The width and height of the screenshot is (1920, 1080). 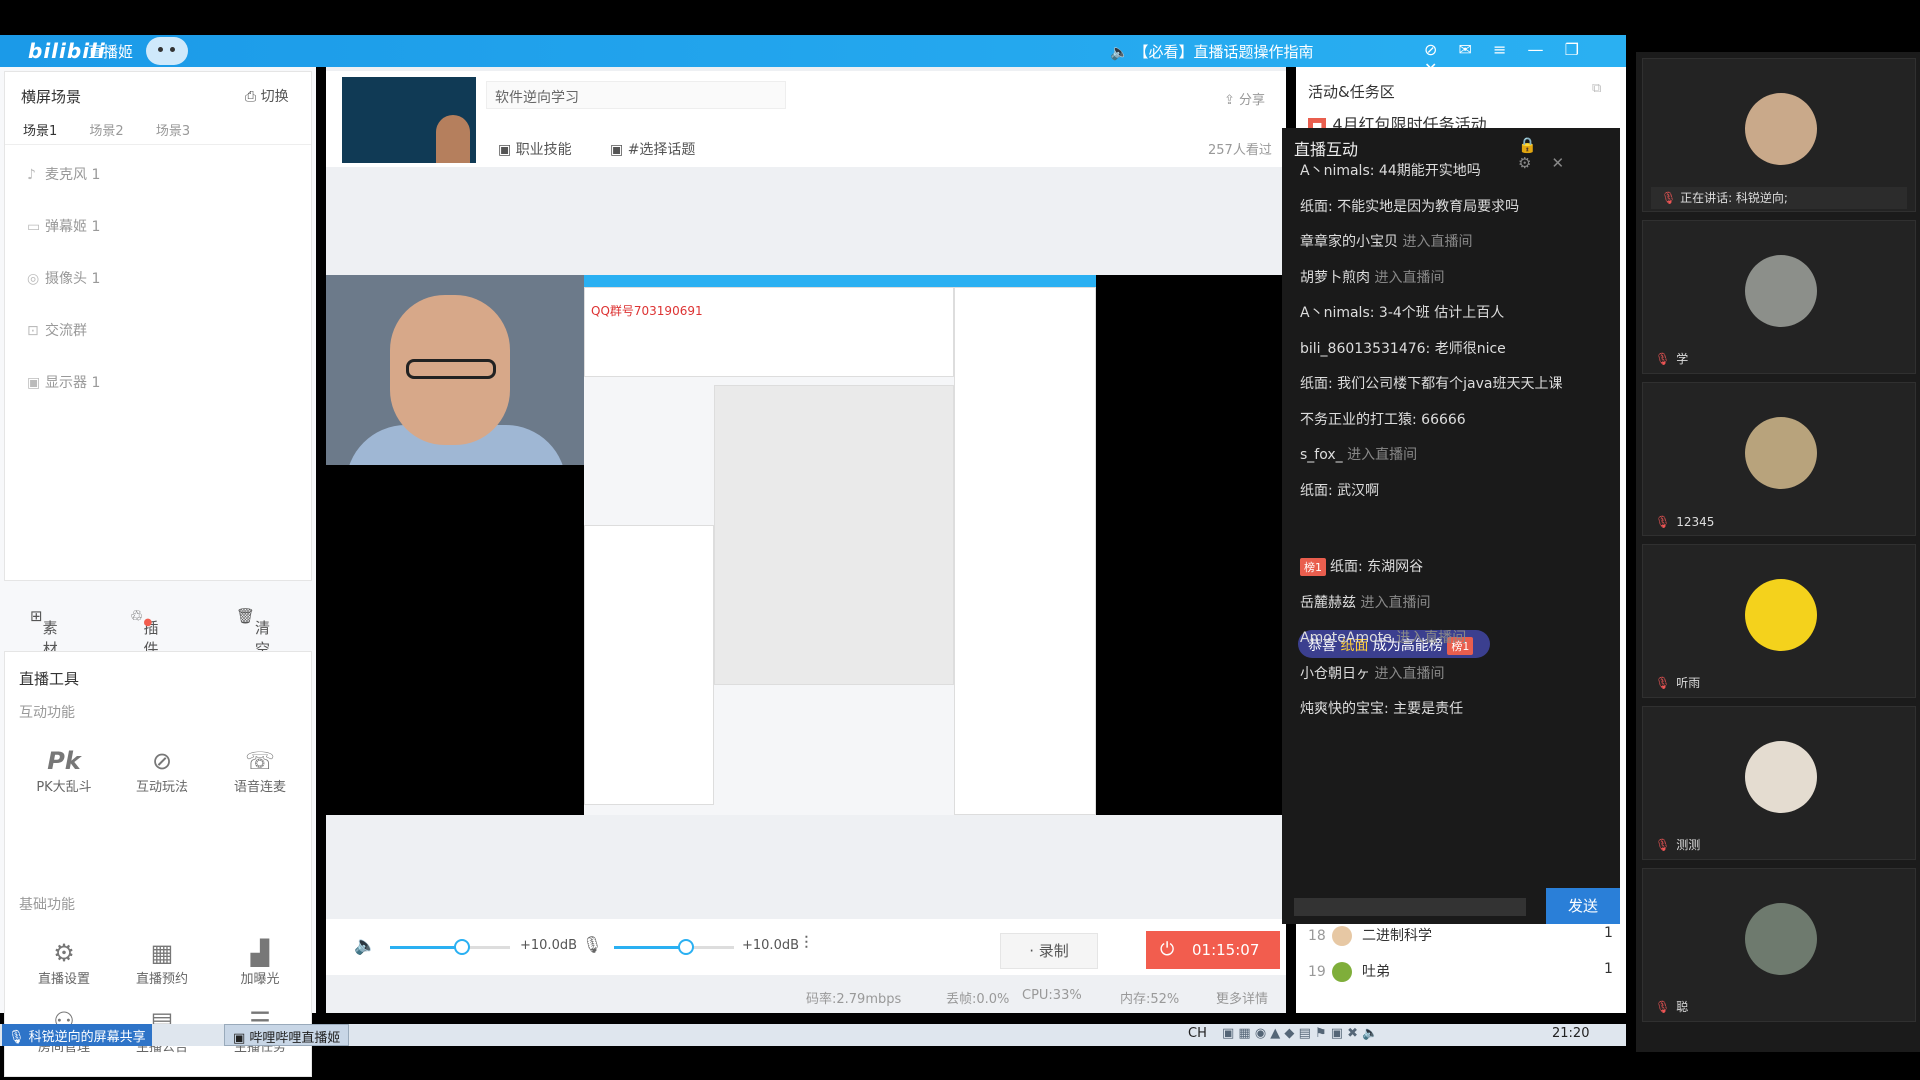 What do you see at coordinates (63, 174) in the screenshot?
I see `source-item-mic: ♪ 麦克风 1` at bounding box center [63, 174].